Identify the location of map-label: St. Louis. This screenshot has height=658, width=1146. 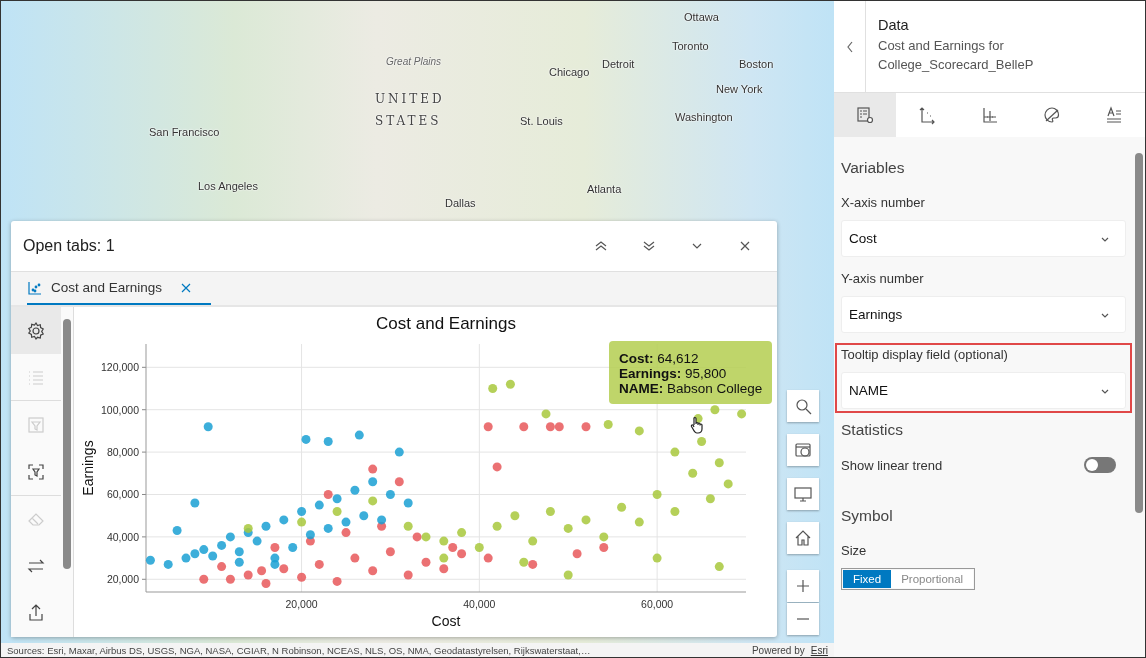
(541, 121).